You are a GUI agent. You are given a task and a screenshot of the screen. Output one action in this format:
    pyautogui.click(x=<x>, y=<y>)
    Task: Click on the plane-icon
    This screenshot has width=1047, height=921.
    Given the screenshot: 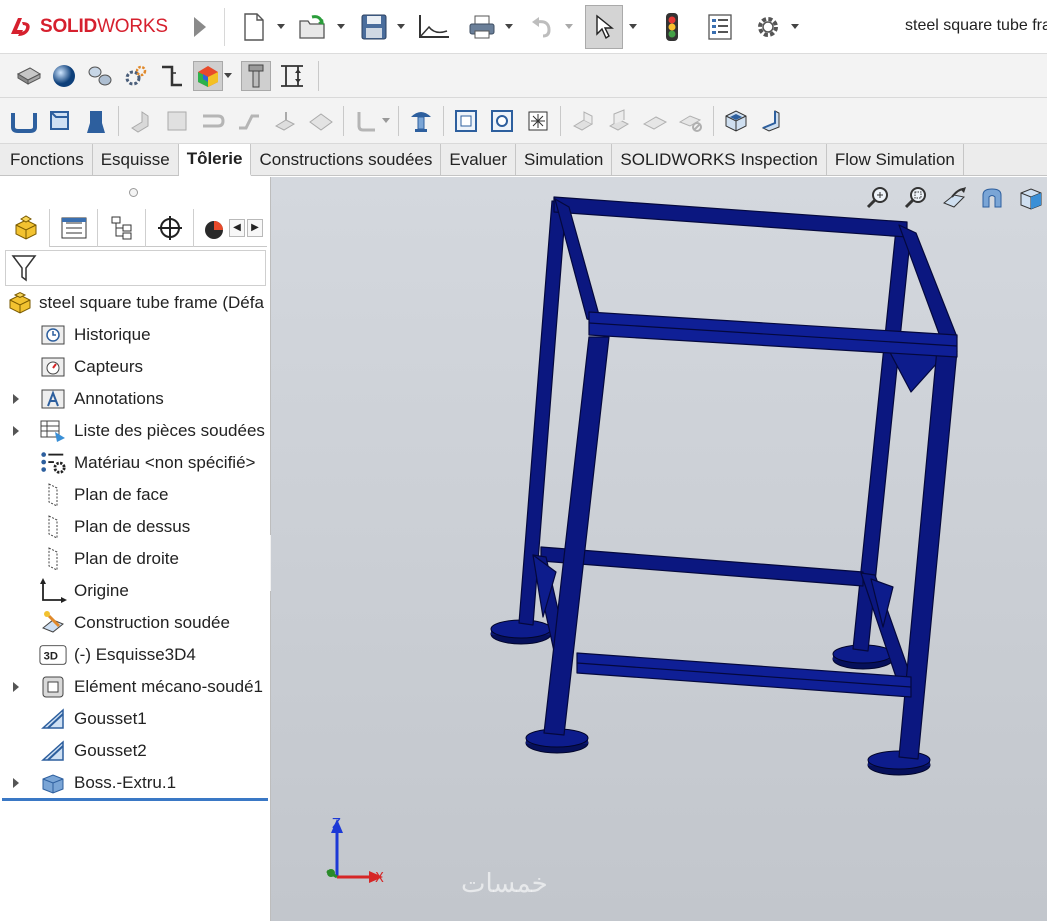 What is the action you would take?
    pyautogui.click(x=53, y=495)
    